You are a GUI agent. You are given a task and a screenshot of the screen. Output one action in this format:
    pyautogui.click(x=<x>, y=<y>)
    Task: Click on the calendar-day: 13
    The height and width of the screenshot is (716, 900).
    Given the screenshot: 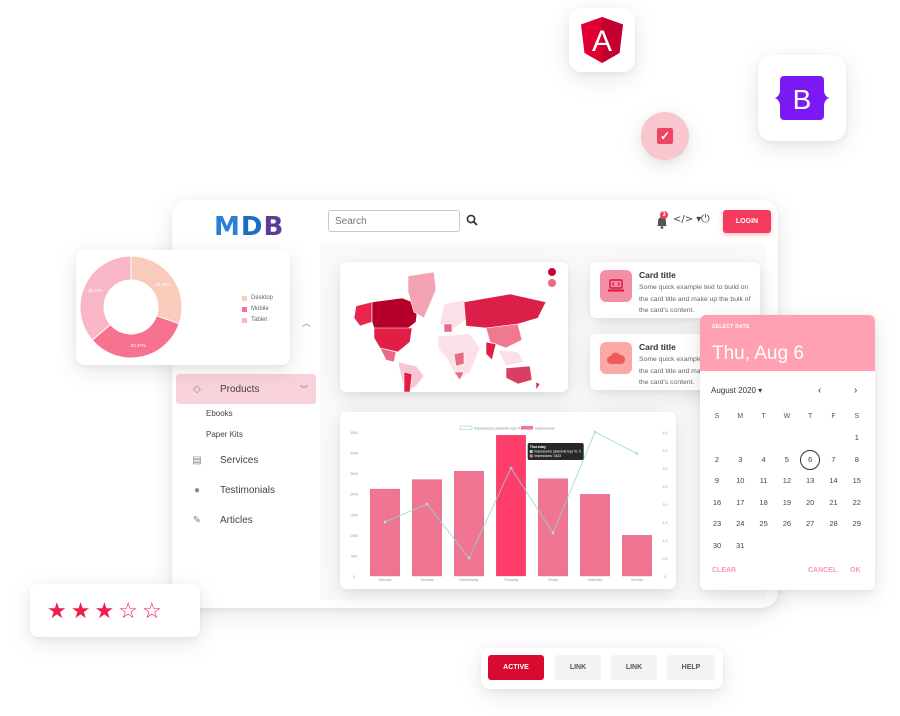 What is the action you would take?
    pyautogui.click(x=810, y=481)
    